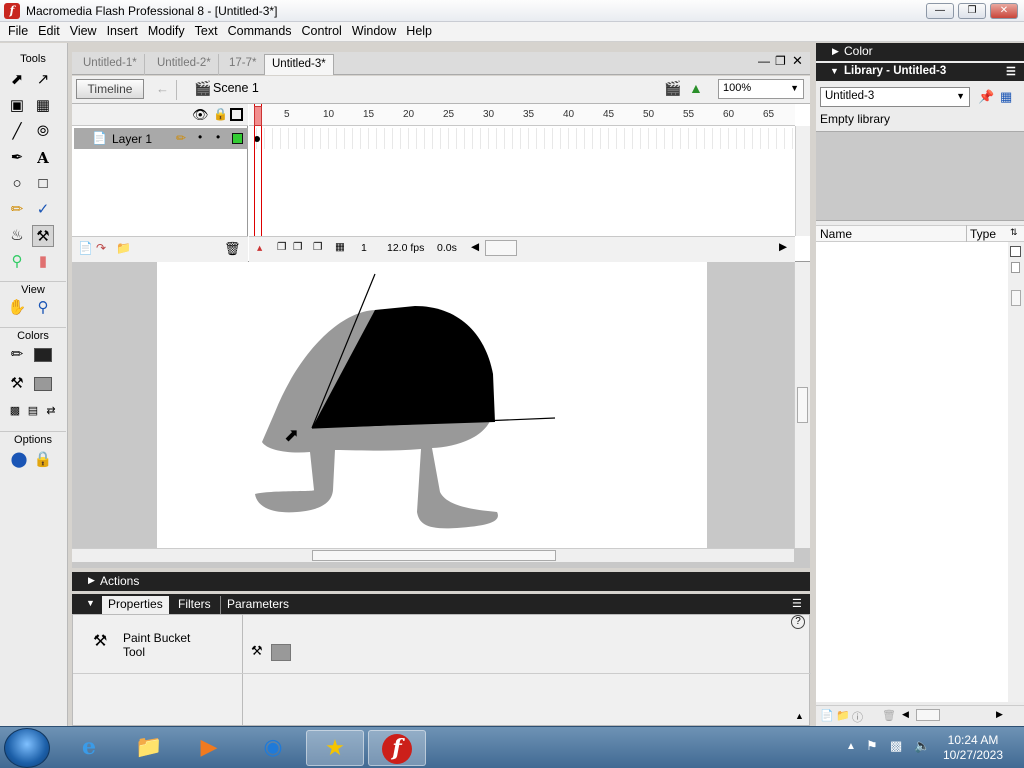  Describe the element at coordinates (220, 114) in the screenshot. I see `lock-icon: 🔒` at that location.